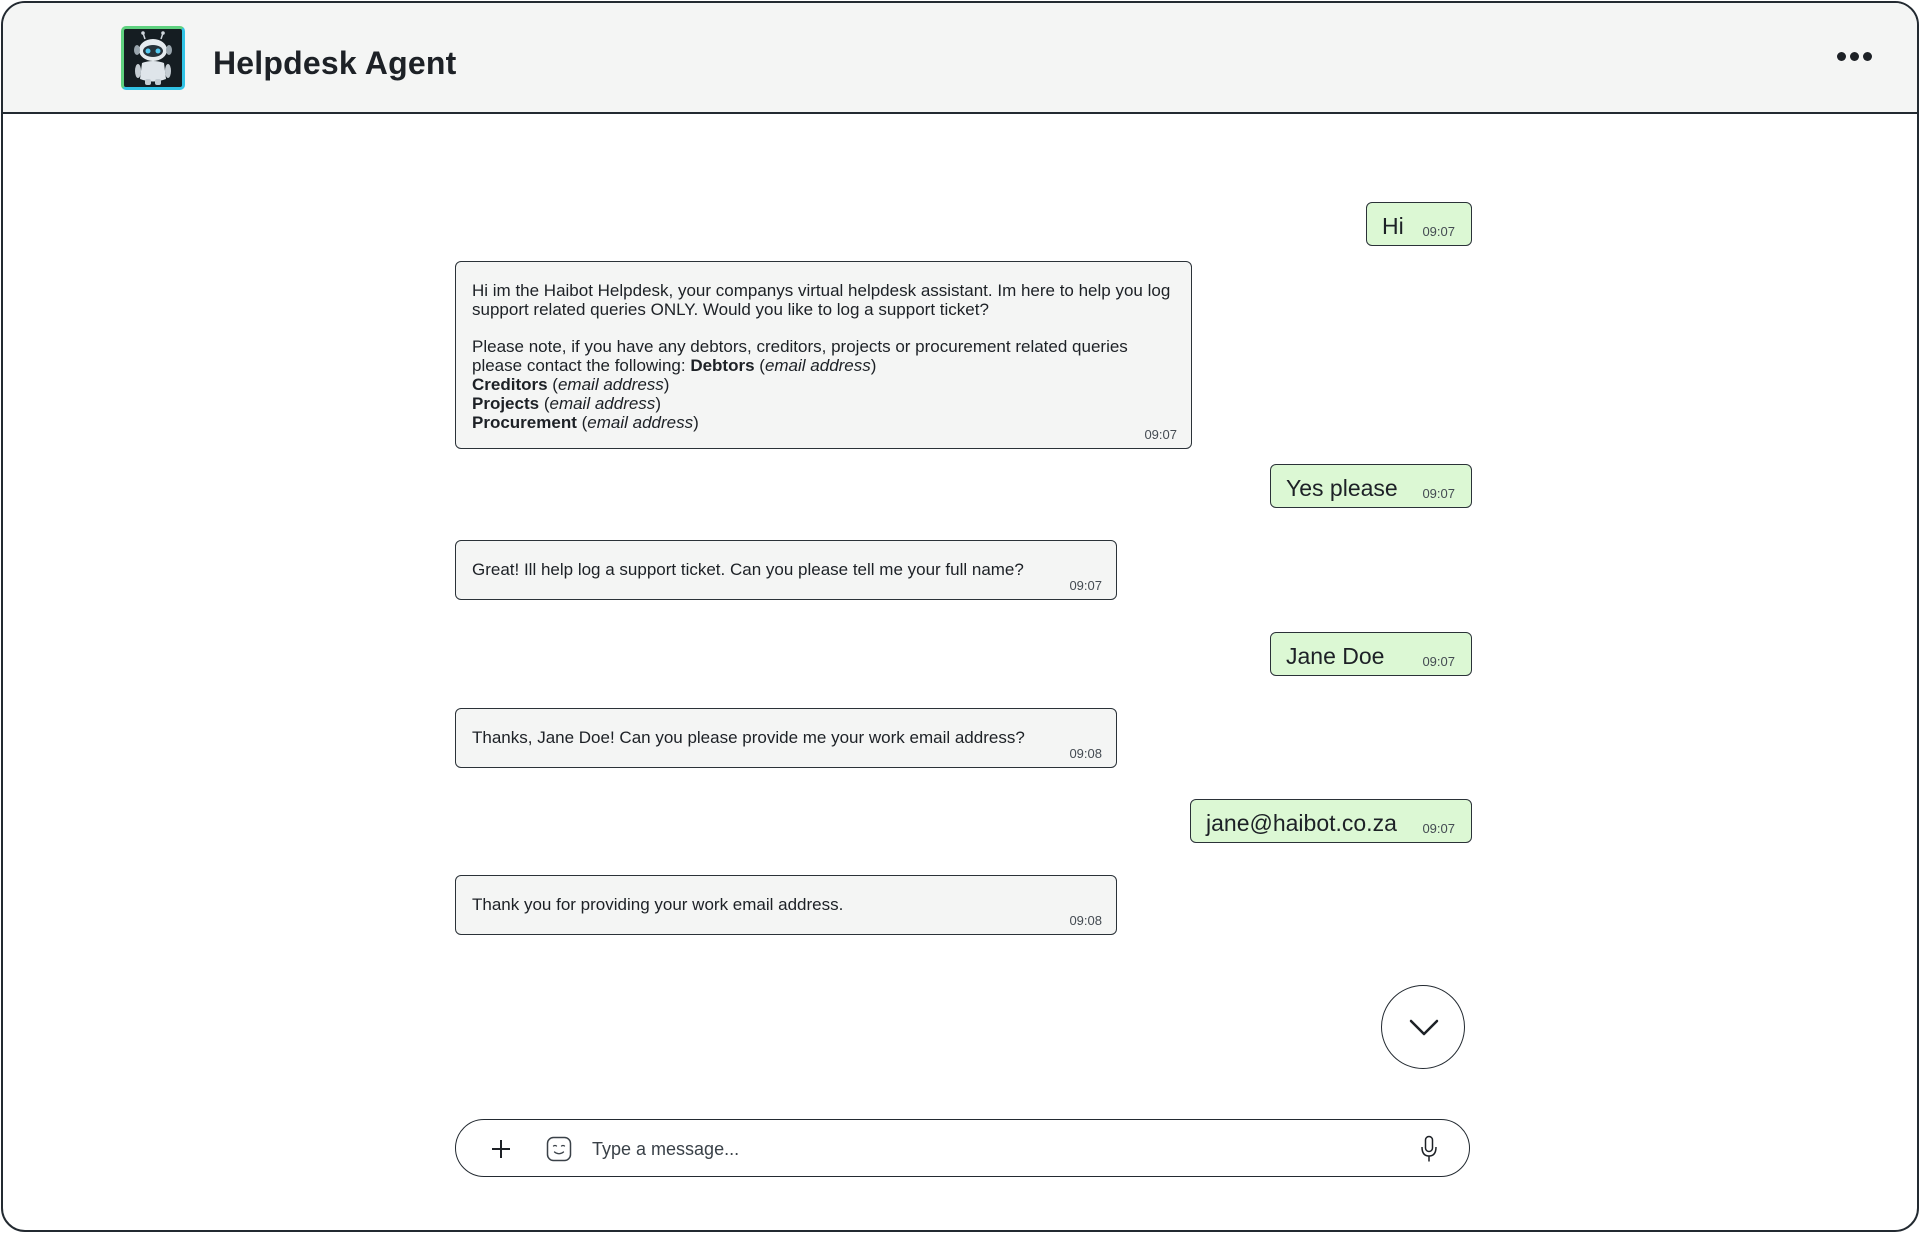 The width and height of the screenshot is (1920, 1233). Describe the element at coordinates (1393, 226) in the screenshot. I see `message-text: Hi` at that location.